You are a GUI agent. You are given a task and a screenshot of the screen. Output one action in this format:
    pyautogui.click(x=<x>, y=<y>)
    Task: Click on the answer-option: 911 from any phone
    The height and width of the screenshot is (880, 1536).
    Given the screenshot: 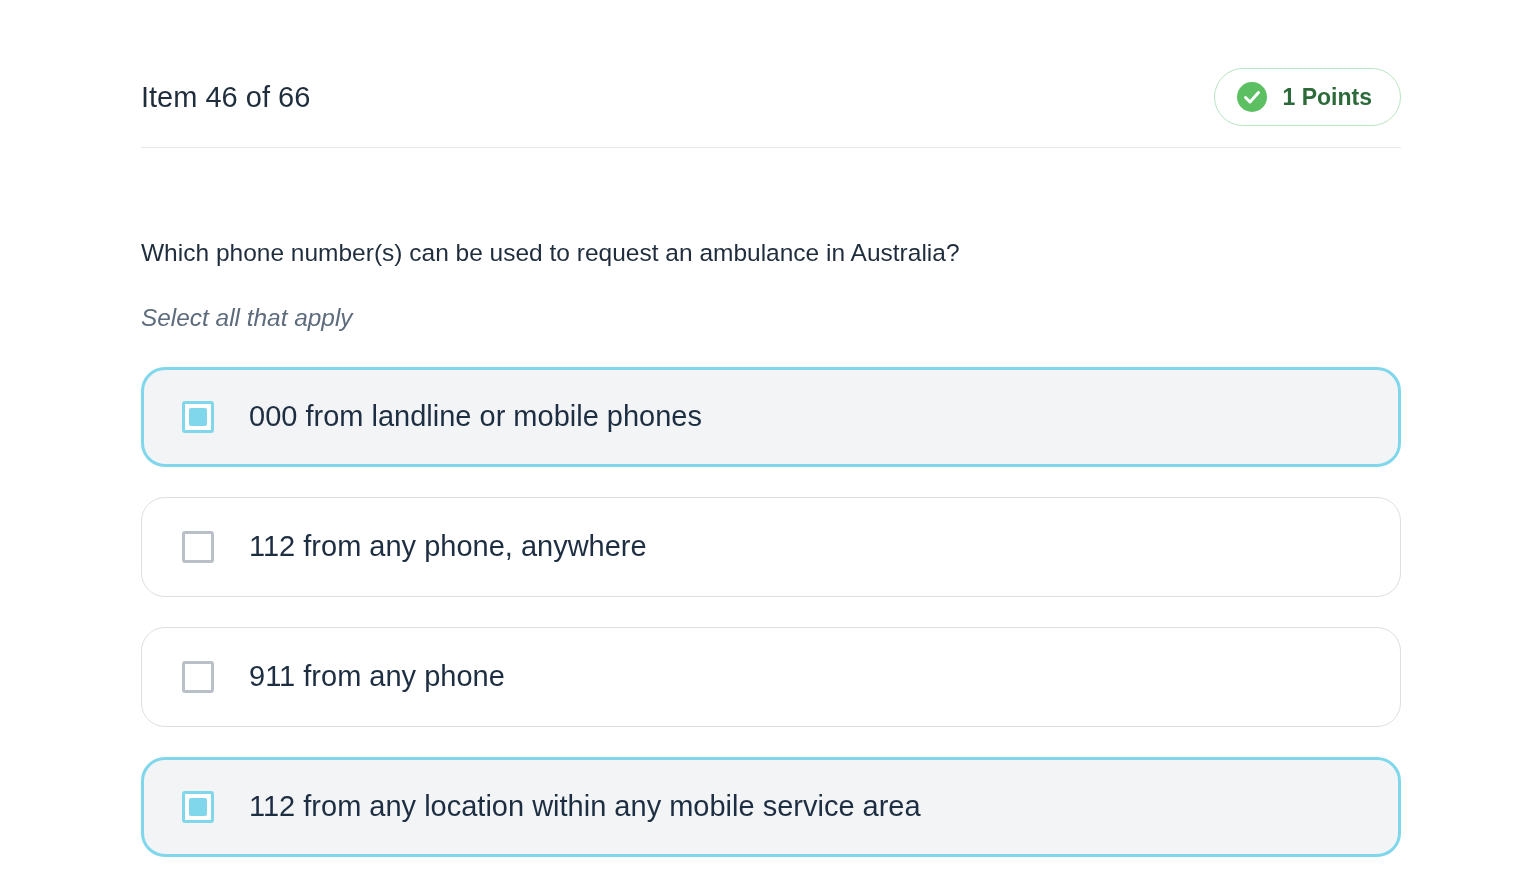 What is the action you would take?
    pyautogui.click(x=771, y=677)
    